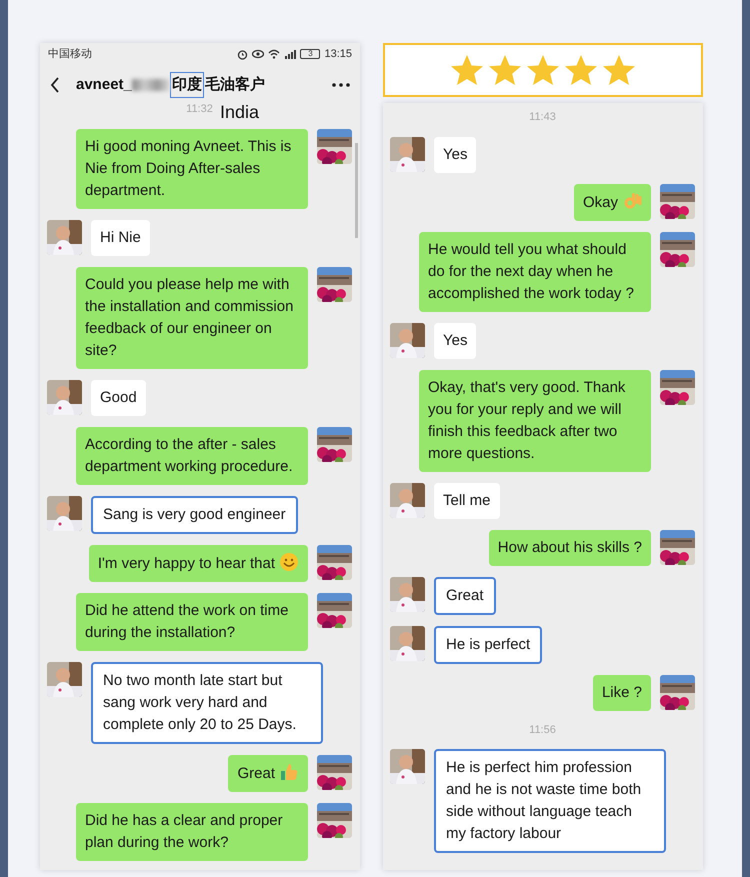 This screenshot has width=750, height=877. Describe the element at coordinates (632, 200) in the screenshot. I see `ok-hand-icon` at that location.